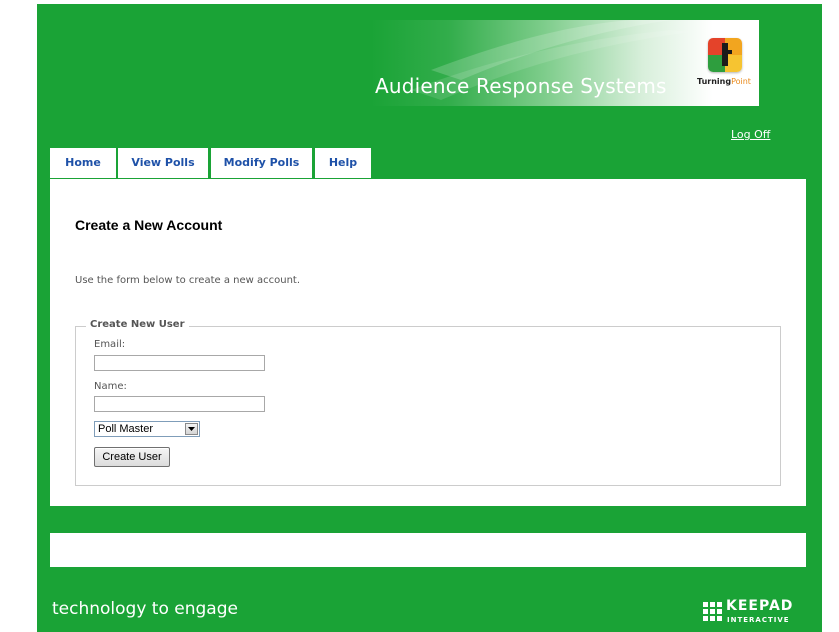 This screenshot has height=632, width=839. Describe the element at coordinates (83, 163) in the screenshot. I see `tab-home: Home` at that location.